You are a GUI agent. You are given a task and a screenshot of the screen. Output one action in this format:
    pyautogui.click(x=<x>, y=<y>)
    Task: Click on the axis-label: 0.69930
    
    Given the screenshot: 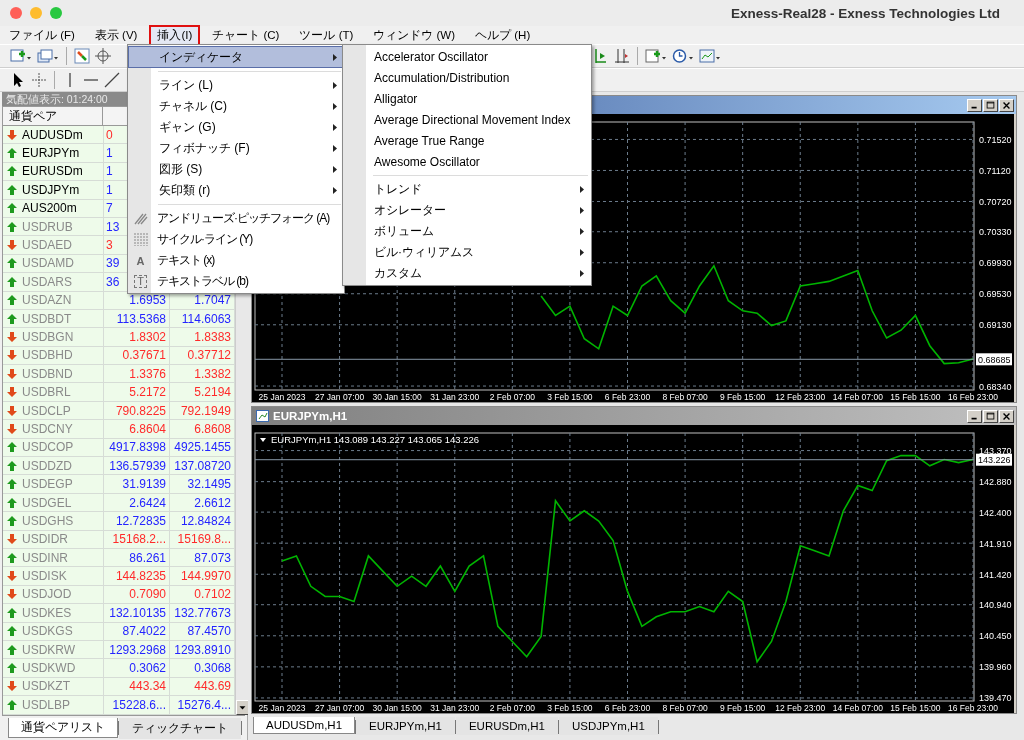 What is the action you would take?
    pyautogui.click(x=995, y=263)
    